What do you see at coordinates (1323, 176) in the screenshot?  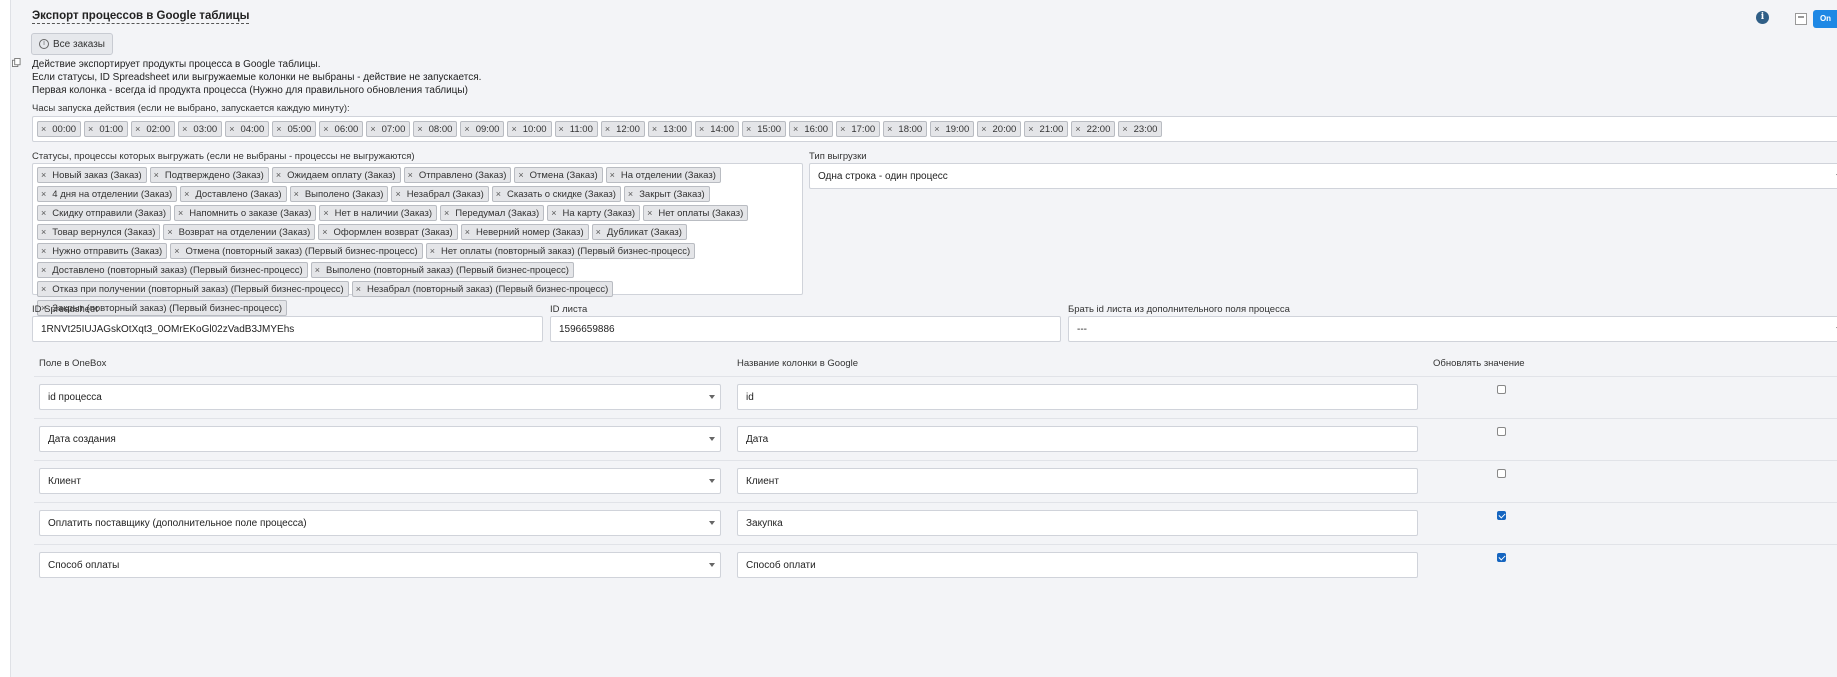 I see `upload-type-select: Одна строка - один процесс` at bounding box center [1323, 176].